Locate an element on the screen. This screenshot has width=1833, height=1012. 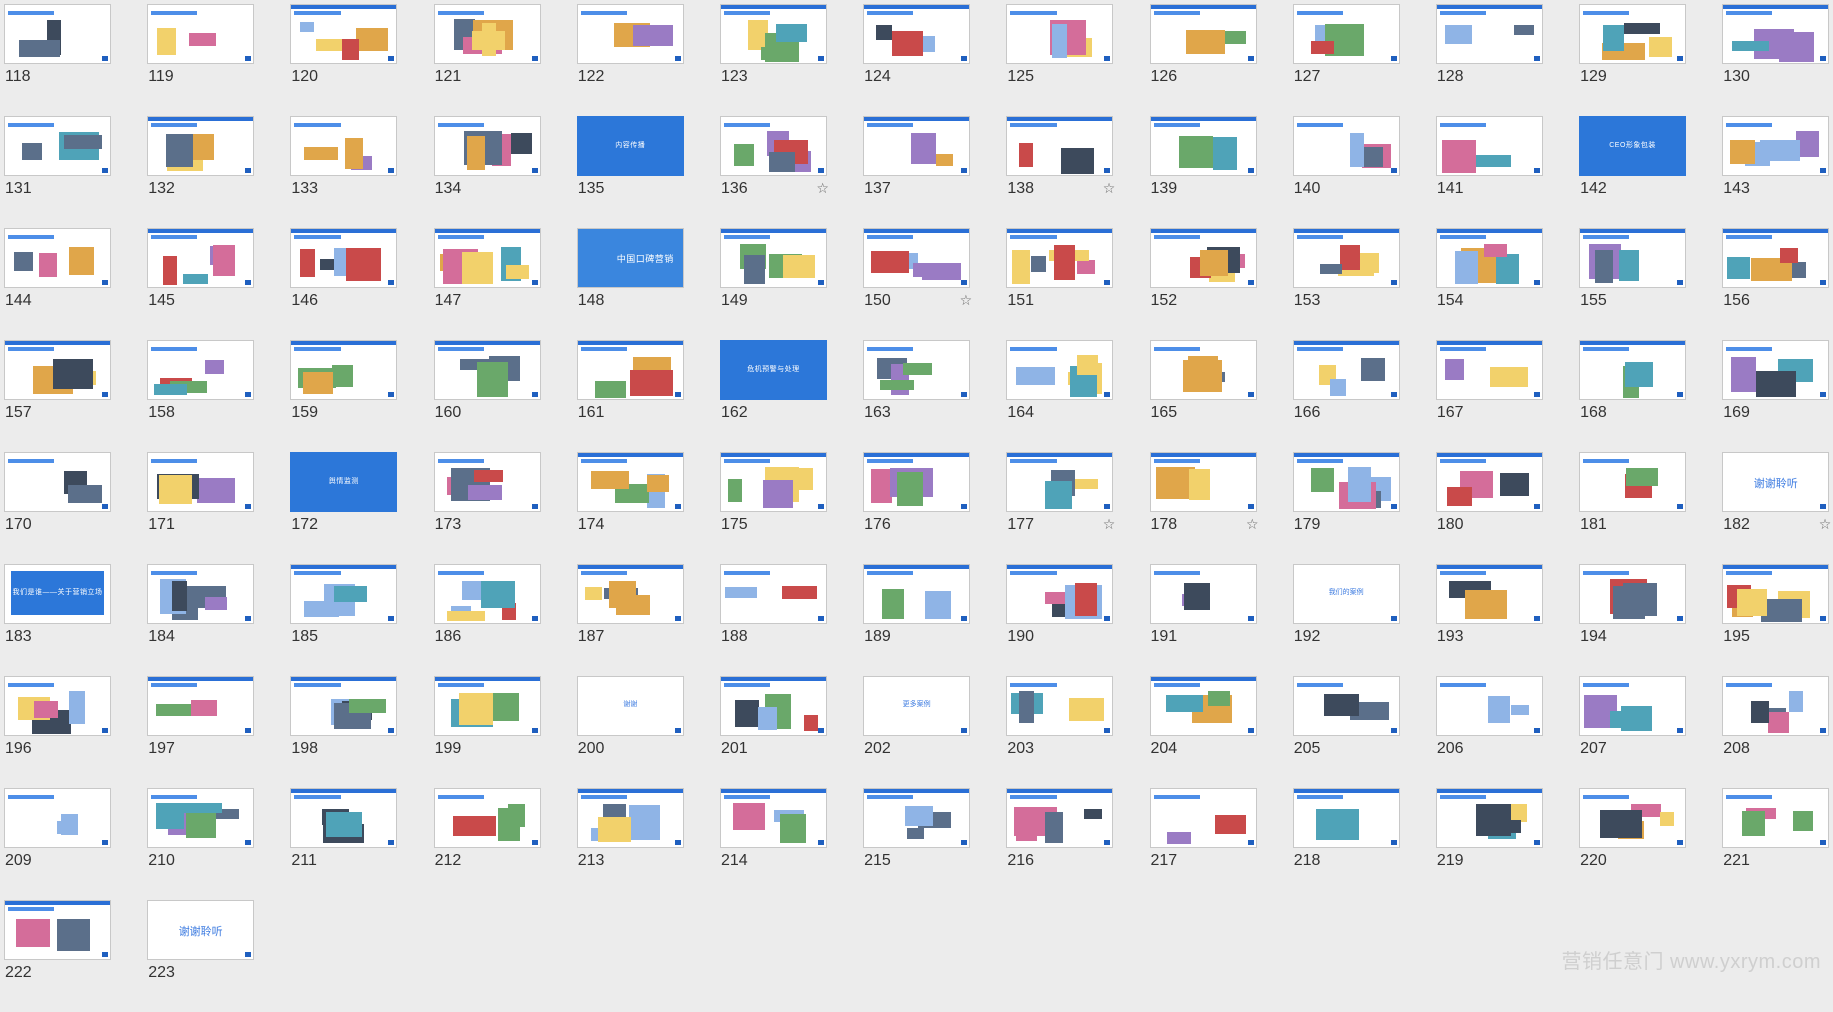
slide-thumbnail-210: 210 is located at coordinates (201, 844).